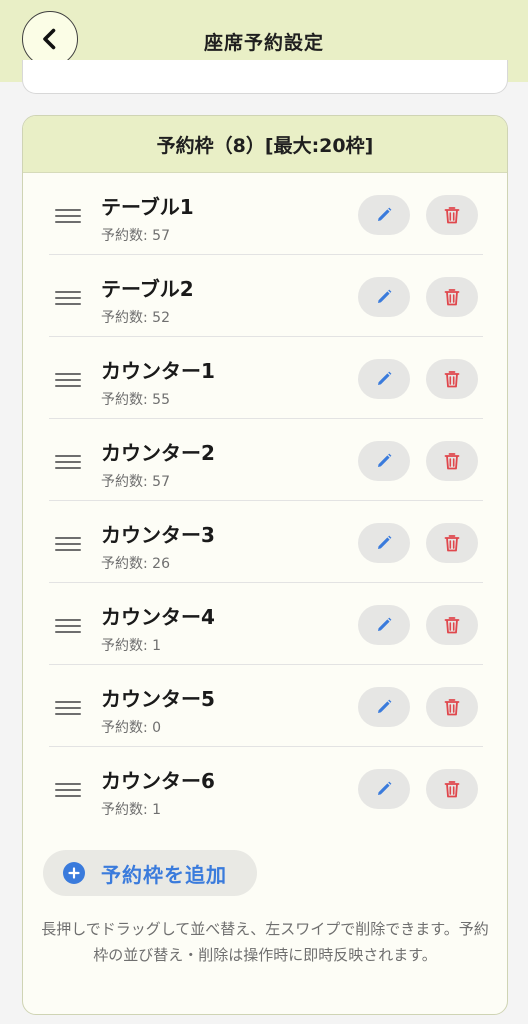 The width and height of the screenshot is (528, 1024). What do you see at coordinates (74, 873) in the screenshot?
I see `plus-circle-icon` at bounding box center [74, 873].